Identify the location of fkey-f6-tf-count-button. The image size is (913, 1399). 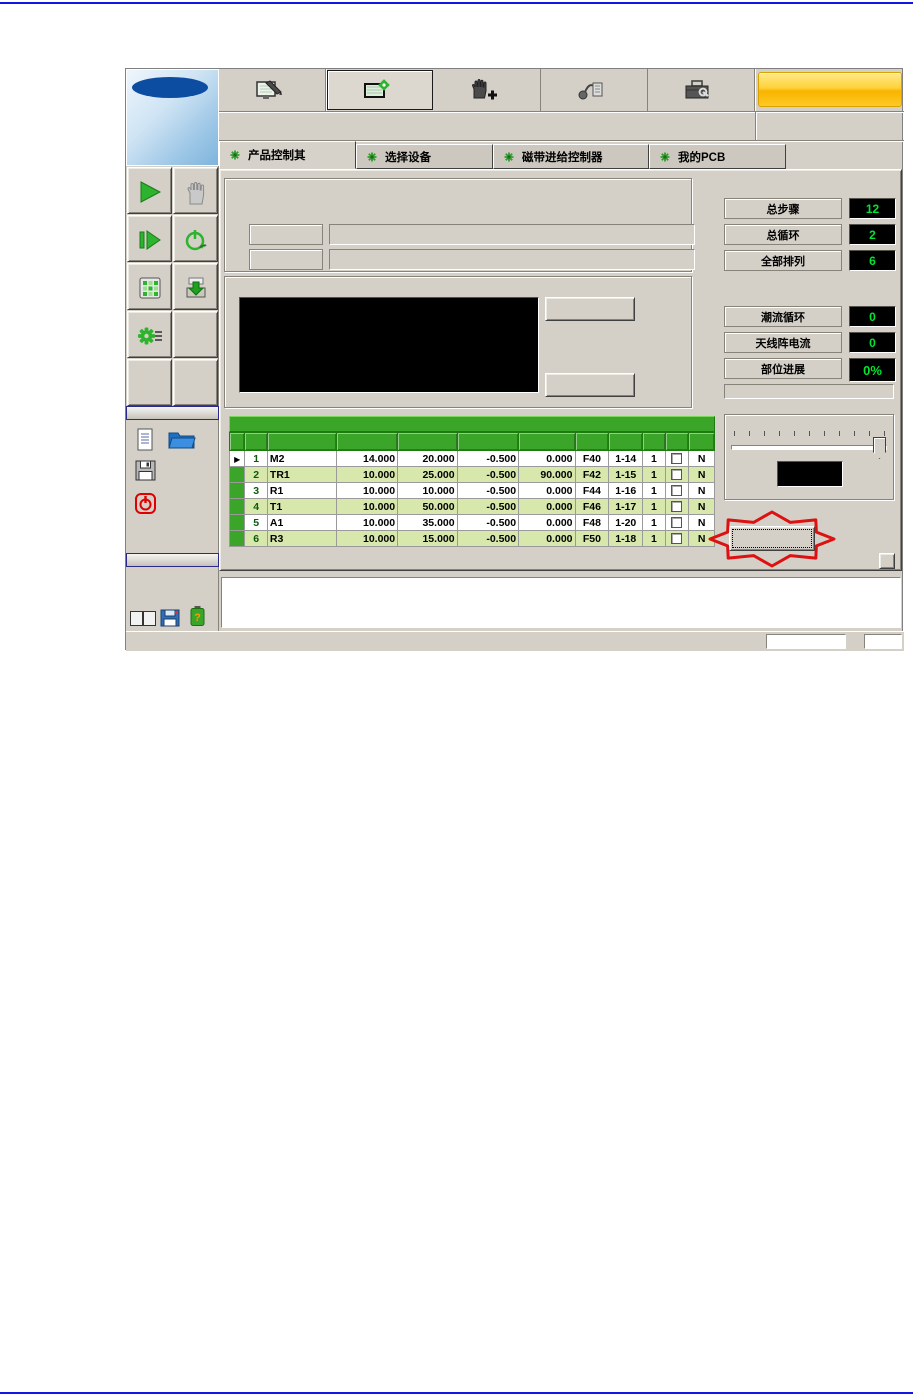
(149, 286).